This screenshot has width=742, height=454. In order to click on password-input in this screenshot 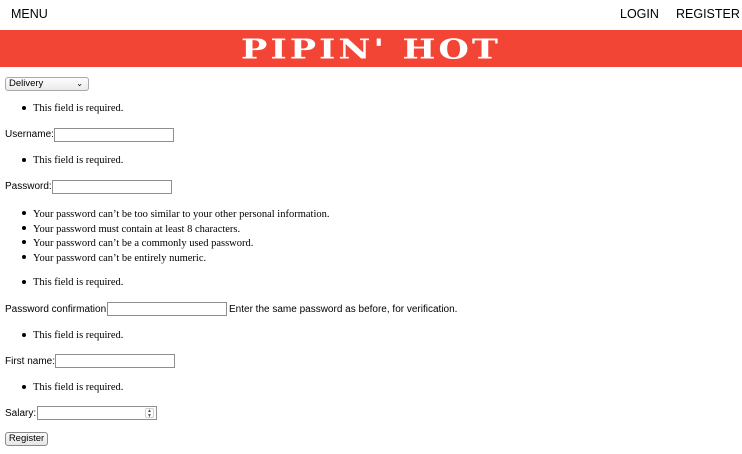, I will do `click(112, 187)`.